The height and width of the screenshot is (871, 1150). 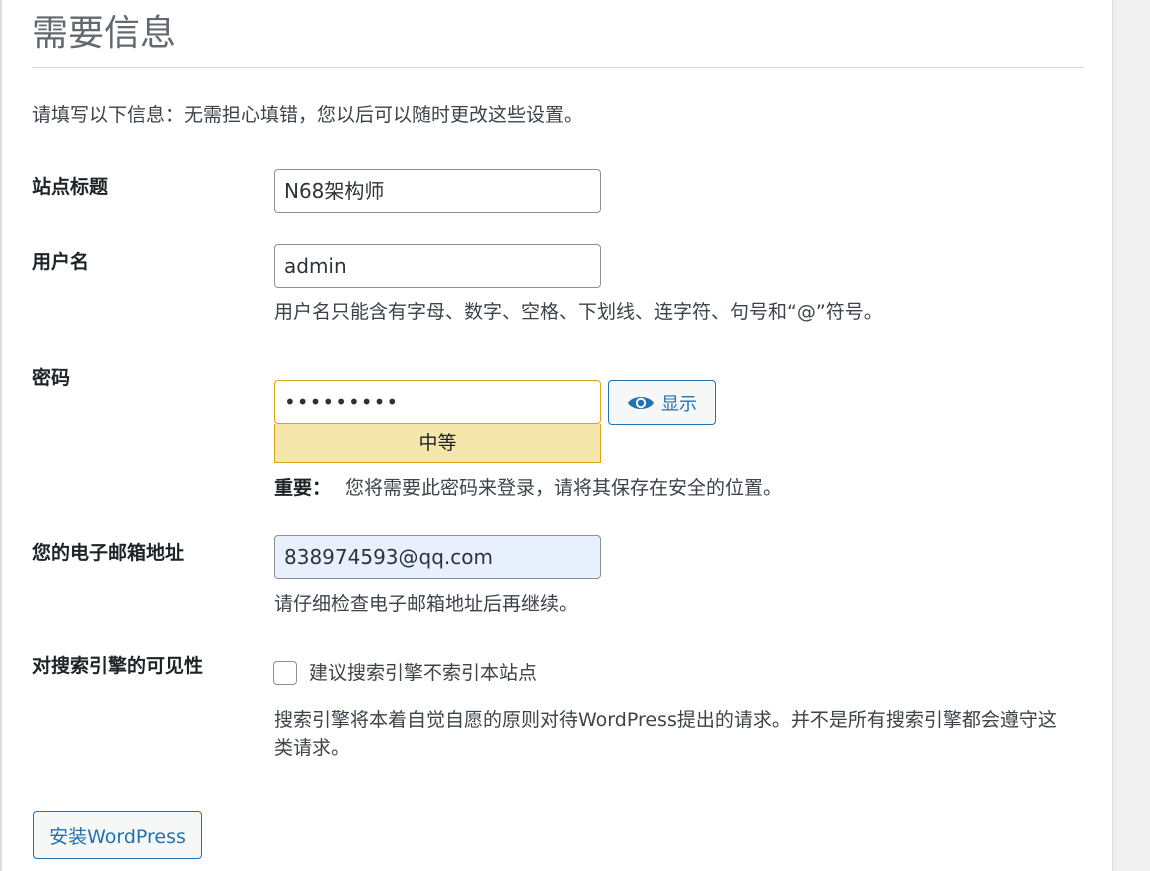 I want to click on title-divider, so click(x=558, y=67).